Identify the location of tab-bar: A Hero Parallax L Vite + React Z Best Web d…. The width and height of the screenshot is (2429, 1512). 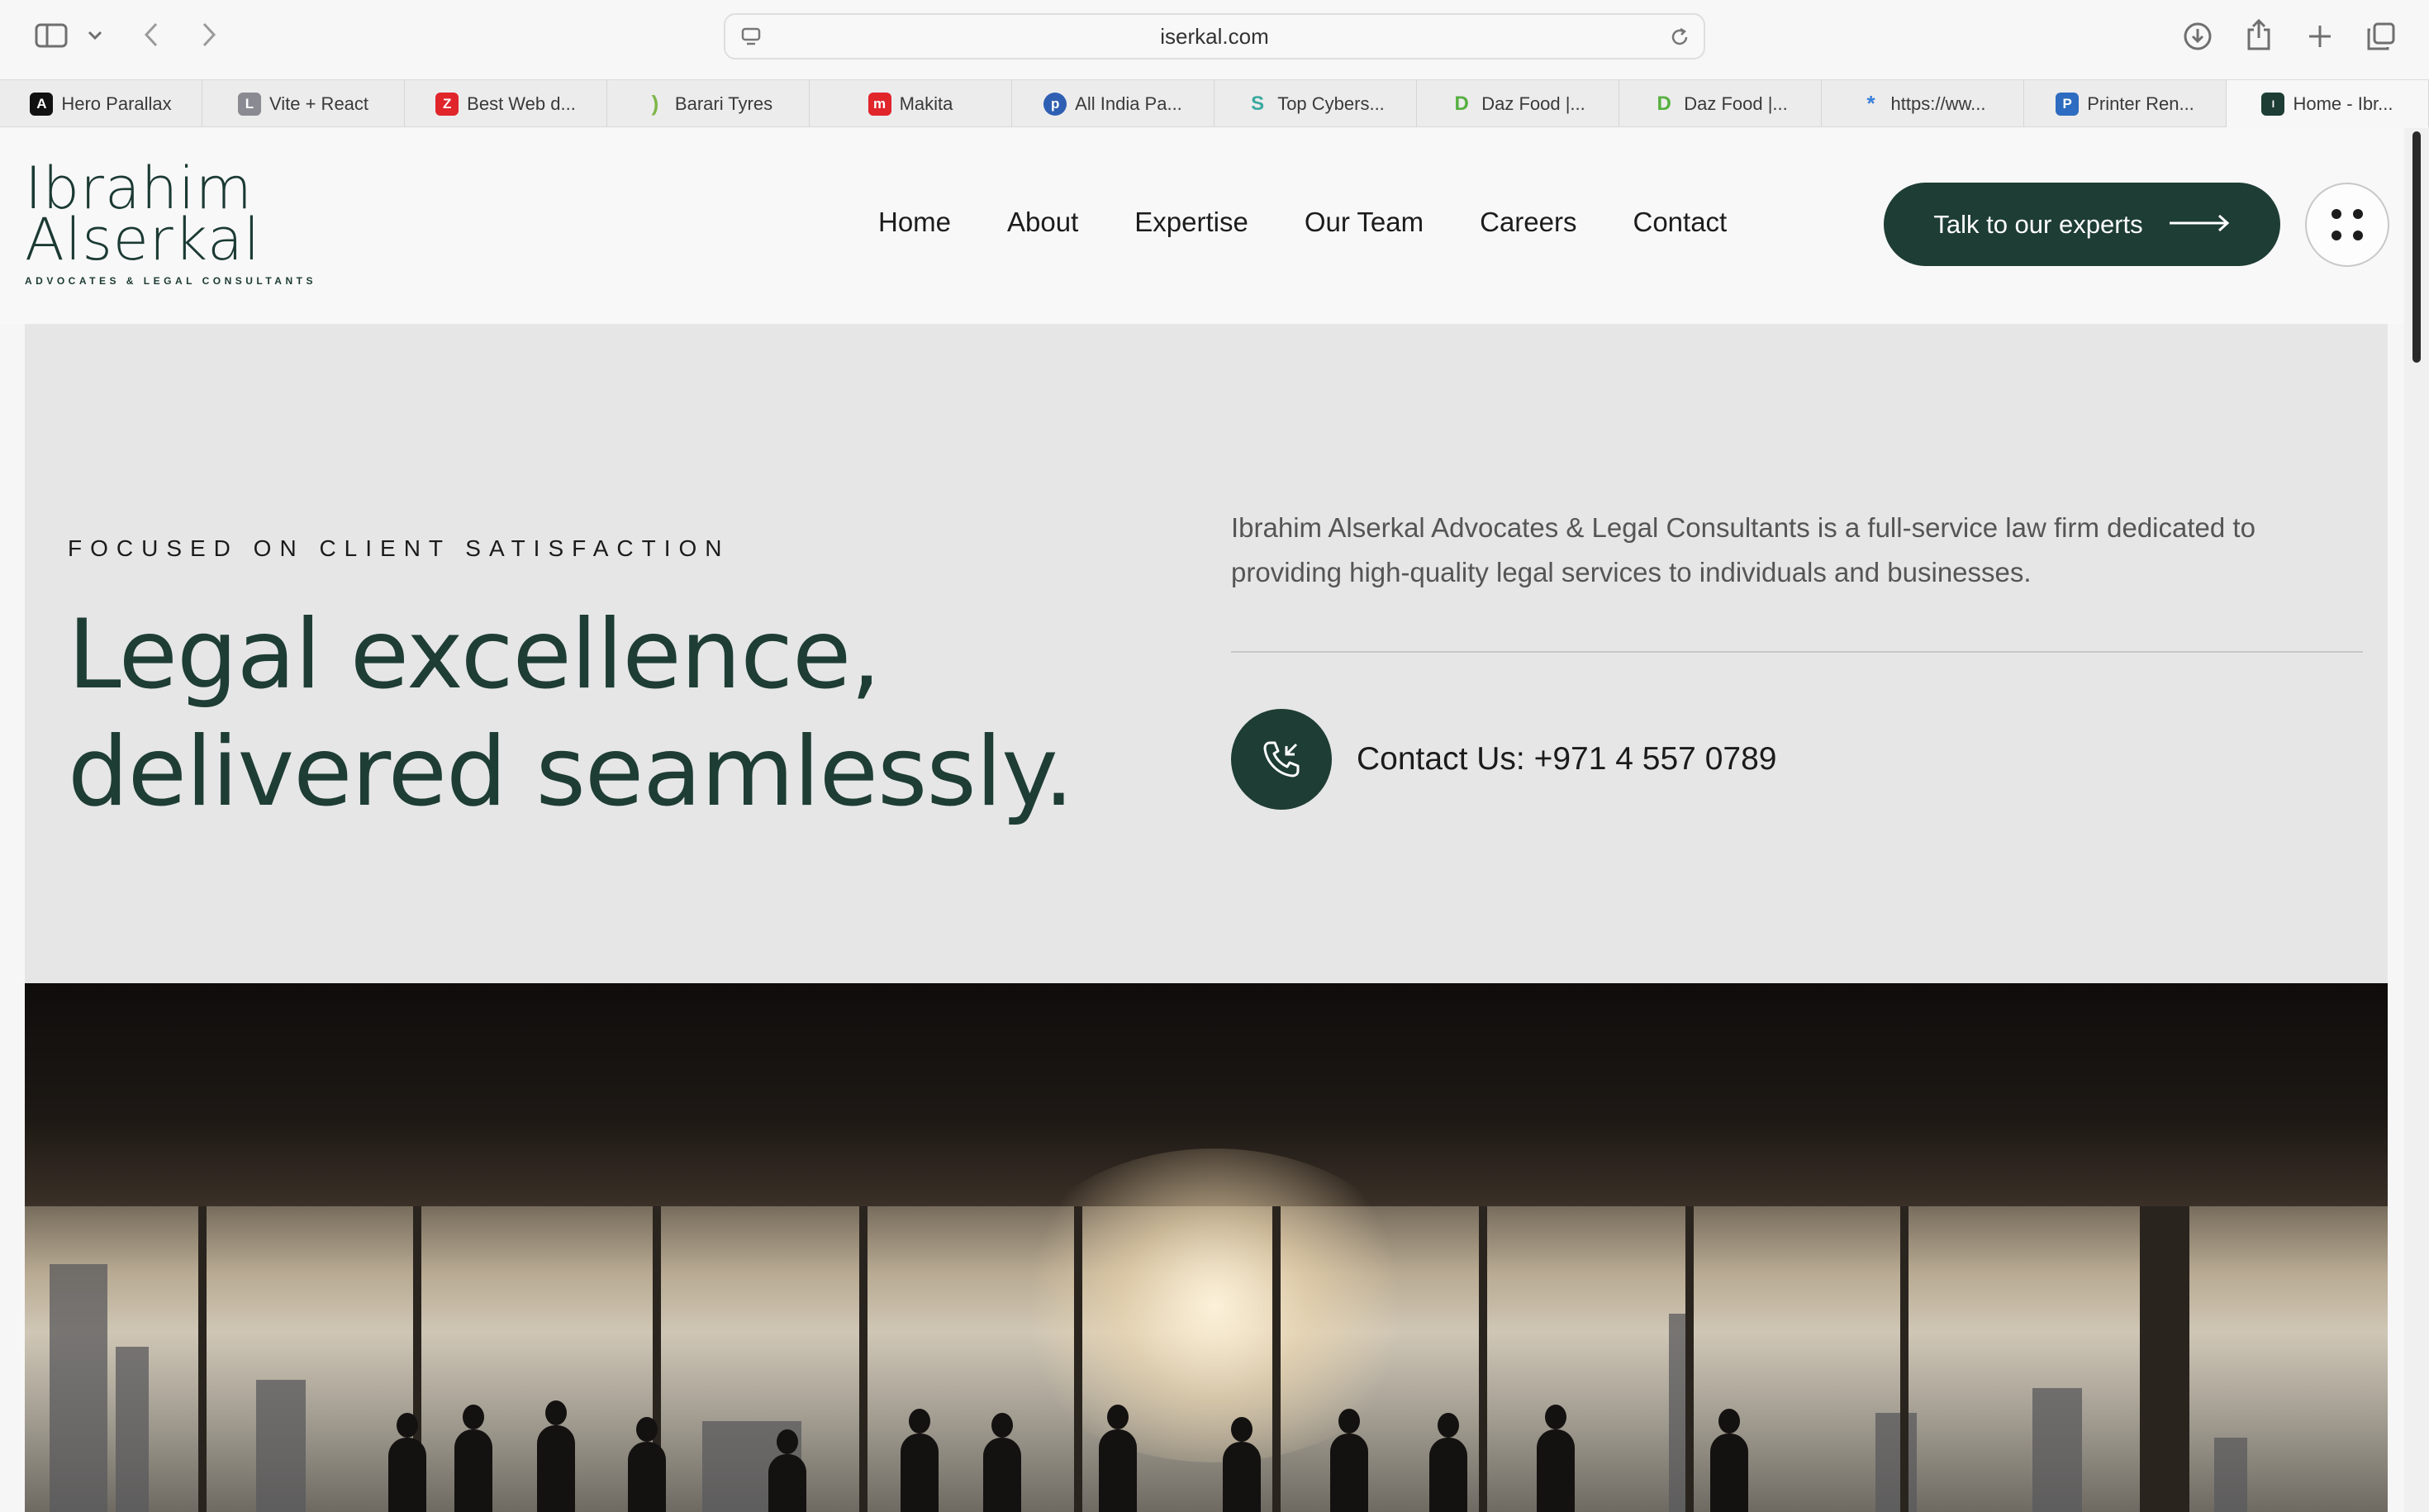
(1214, 103).